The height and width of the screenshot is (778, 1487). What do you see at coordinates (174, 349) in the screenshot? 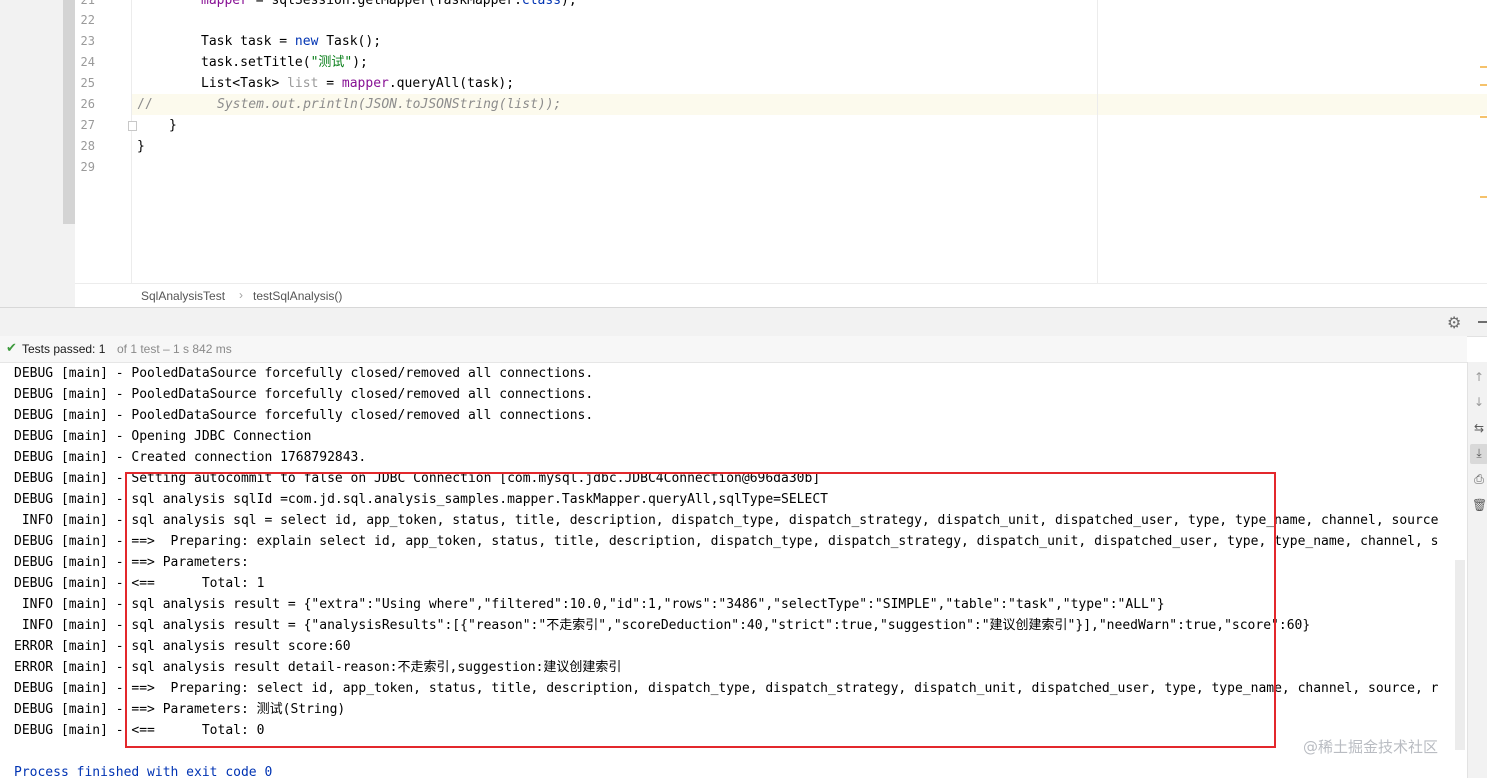
I see `tests-summary-label: of 1 test – 1 s 842 ms` at bounding box center [174, 349].